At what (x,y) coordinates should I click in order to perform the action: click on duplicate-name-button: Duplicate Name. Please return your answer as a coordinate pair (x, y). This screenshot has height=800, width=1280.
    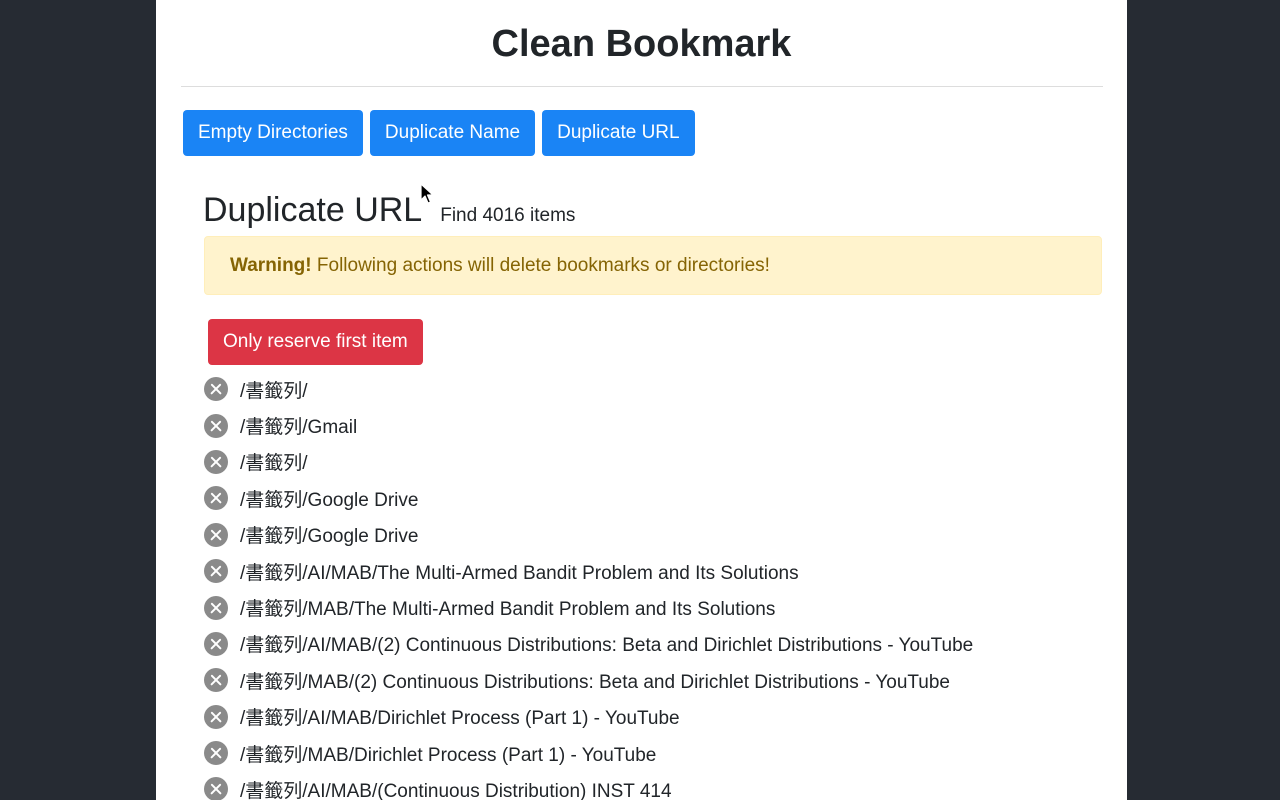
    Looking at the image, I should click on (452, 133).